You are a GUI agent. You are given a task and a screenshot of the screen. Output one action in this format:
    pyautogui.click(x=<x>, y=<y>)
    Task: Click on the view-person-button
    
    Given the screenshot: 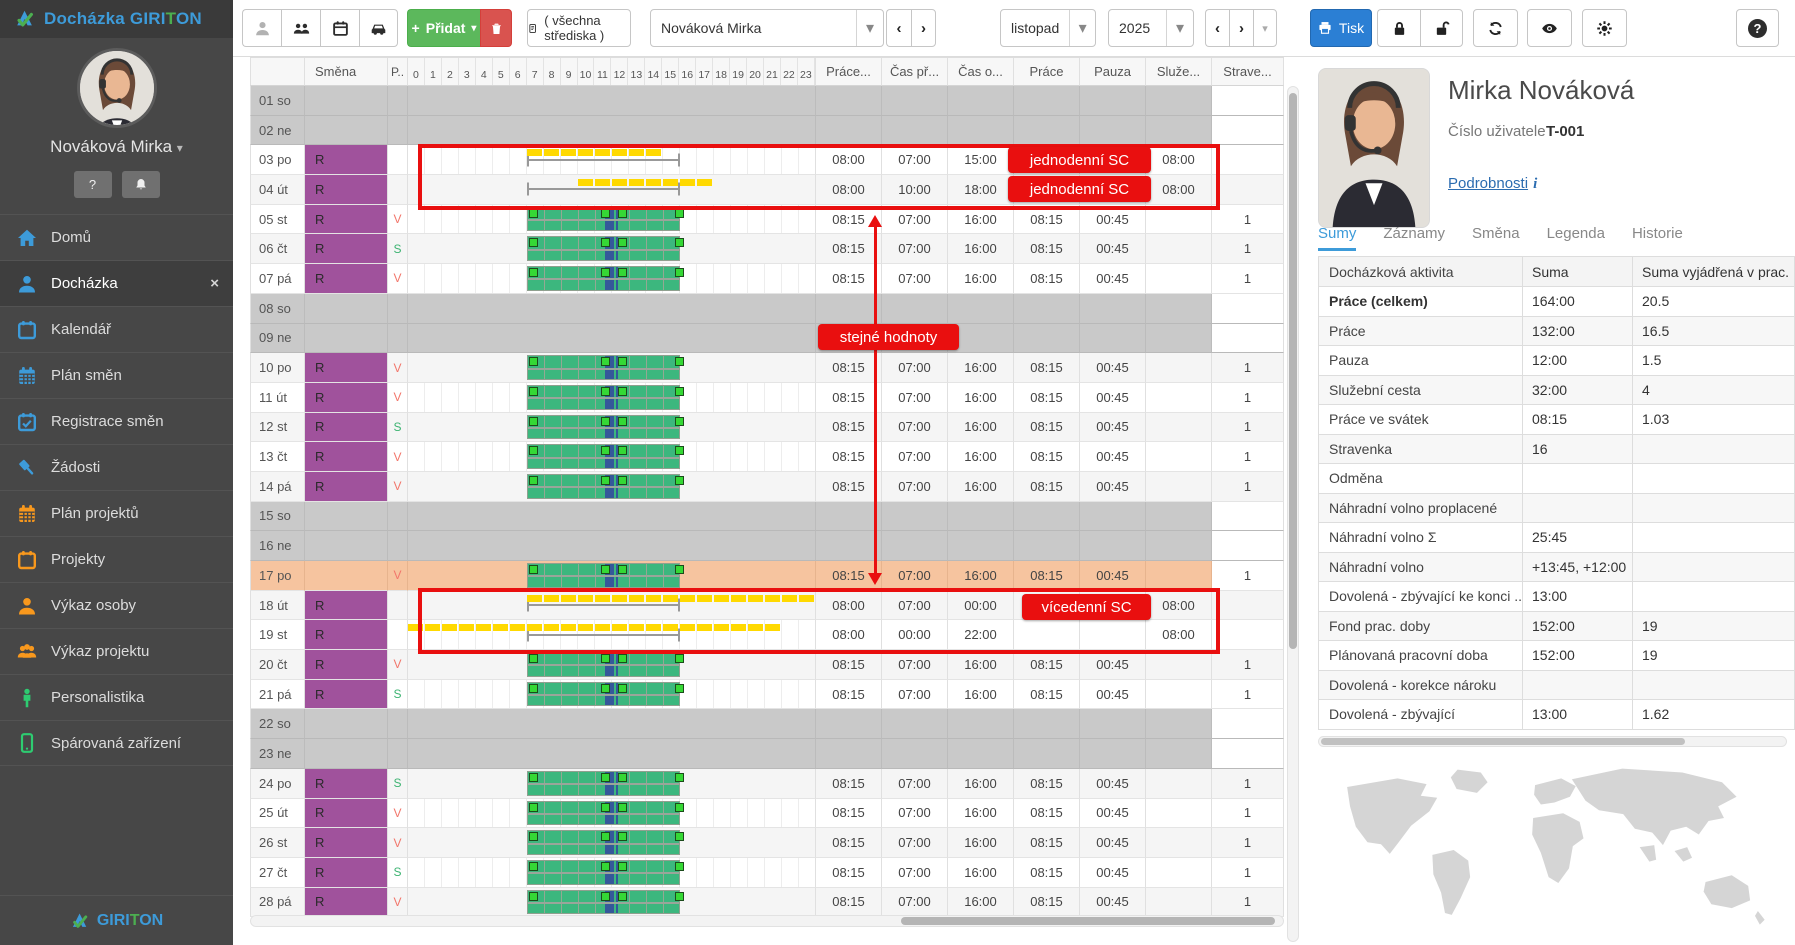 What is the action you would take?
    pyautogui.click(x=261, y=28)
    